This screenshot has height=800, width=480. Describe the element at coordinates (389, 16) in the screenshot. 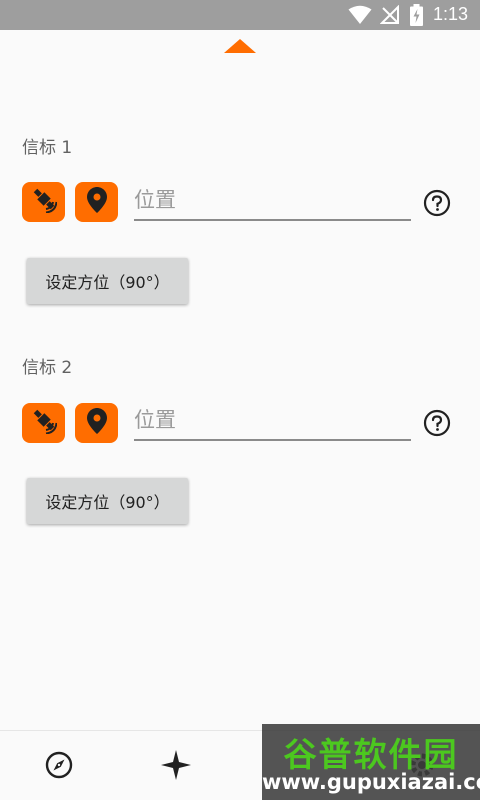

I see `no-sim-icon` at that location.